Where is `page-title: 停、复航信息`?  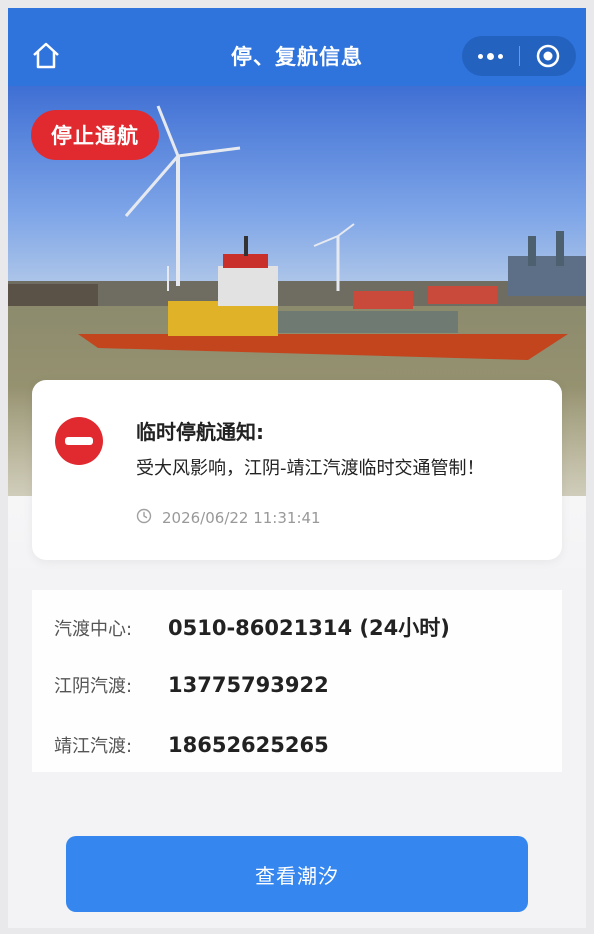
page-title: 停、复航信息 is located at coordinates (297, 57).